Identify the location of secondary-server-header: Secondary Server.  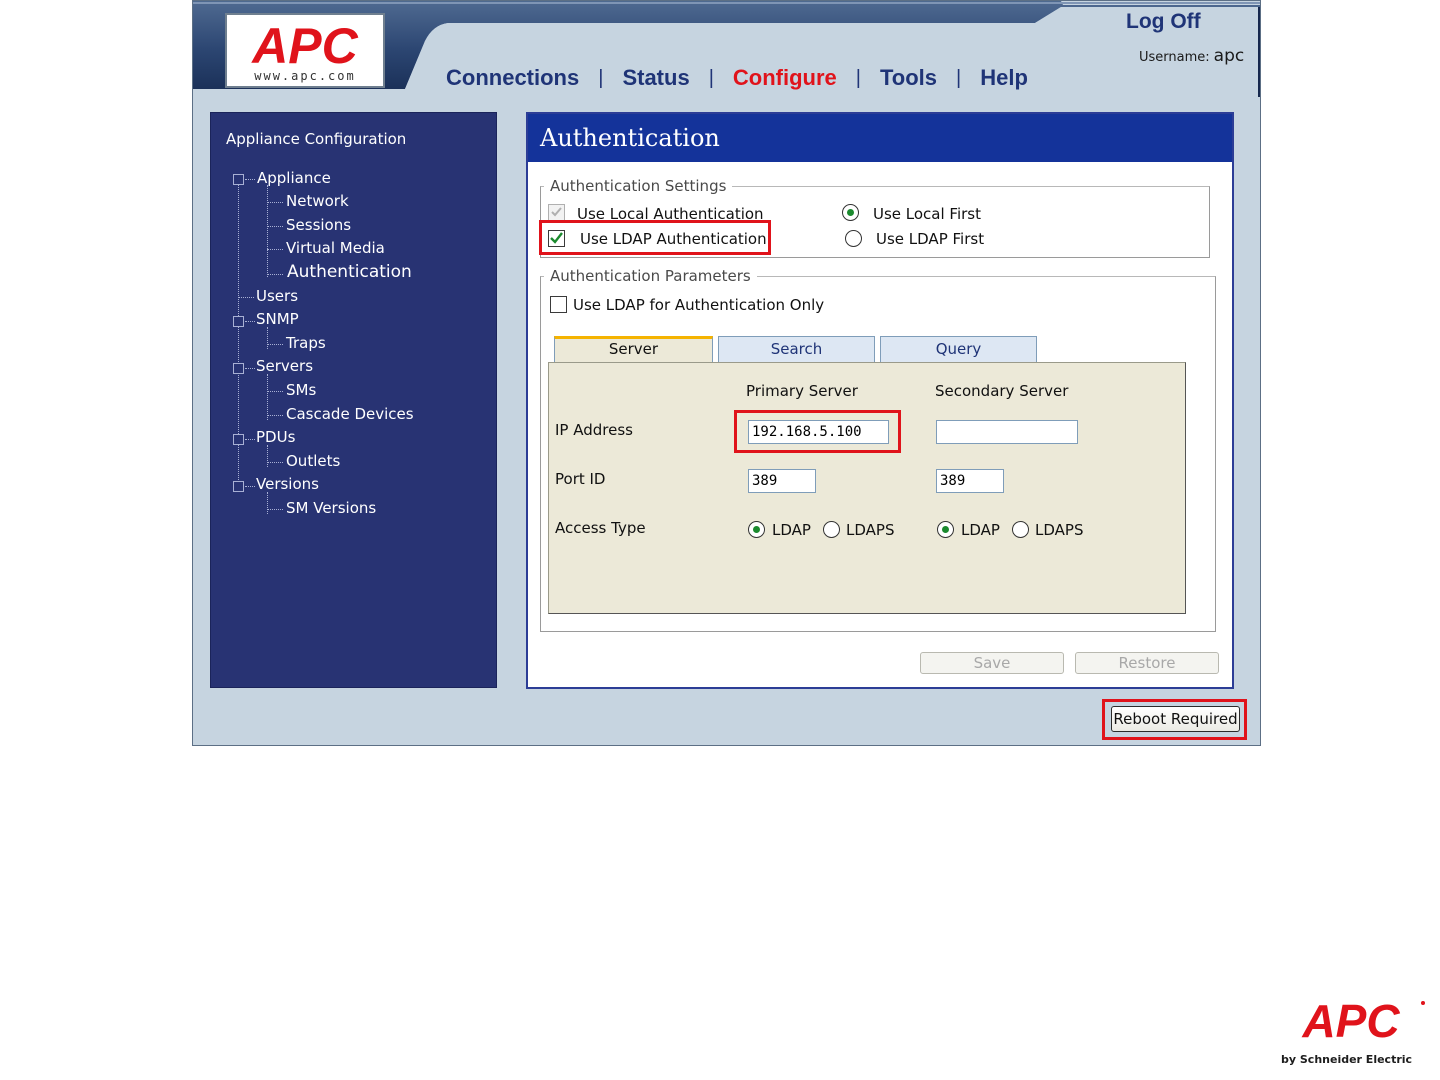
(1002, 391).